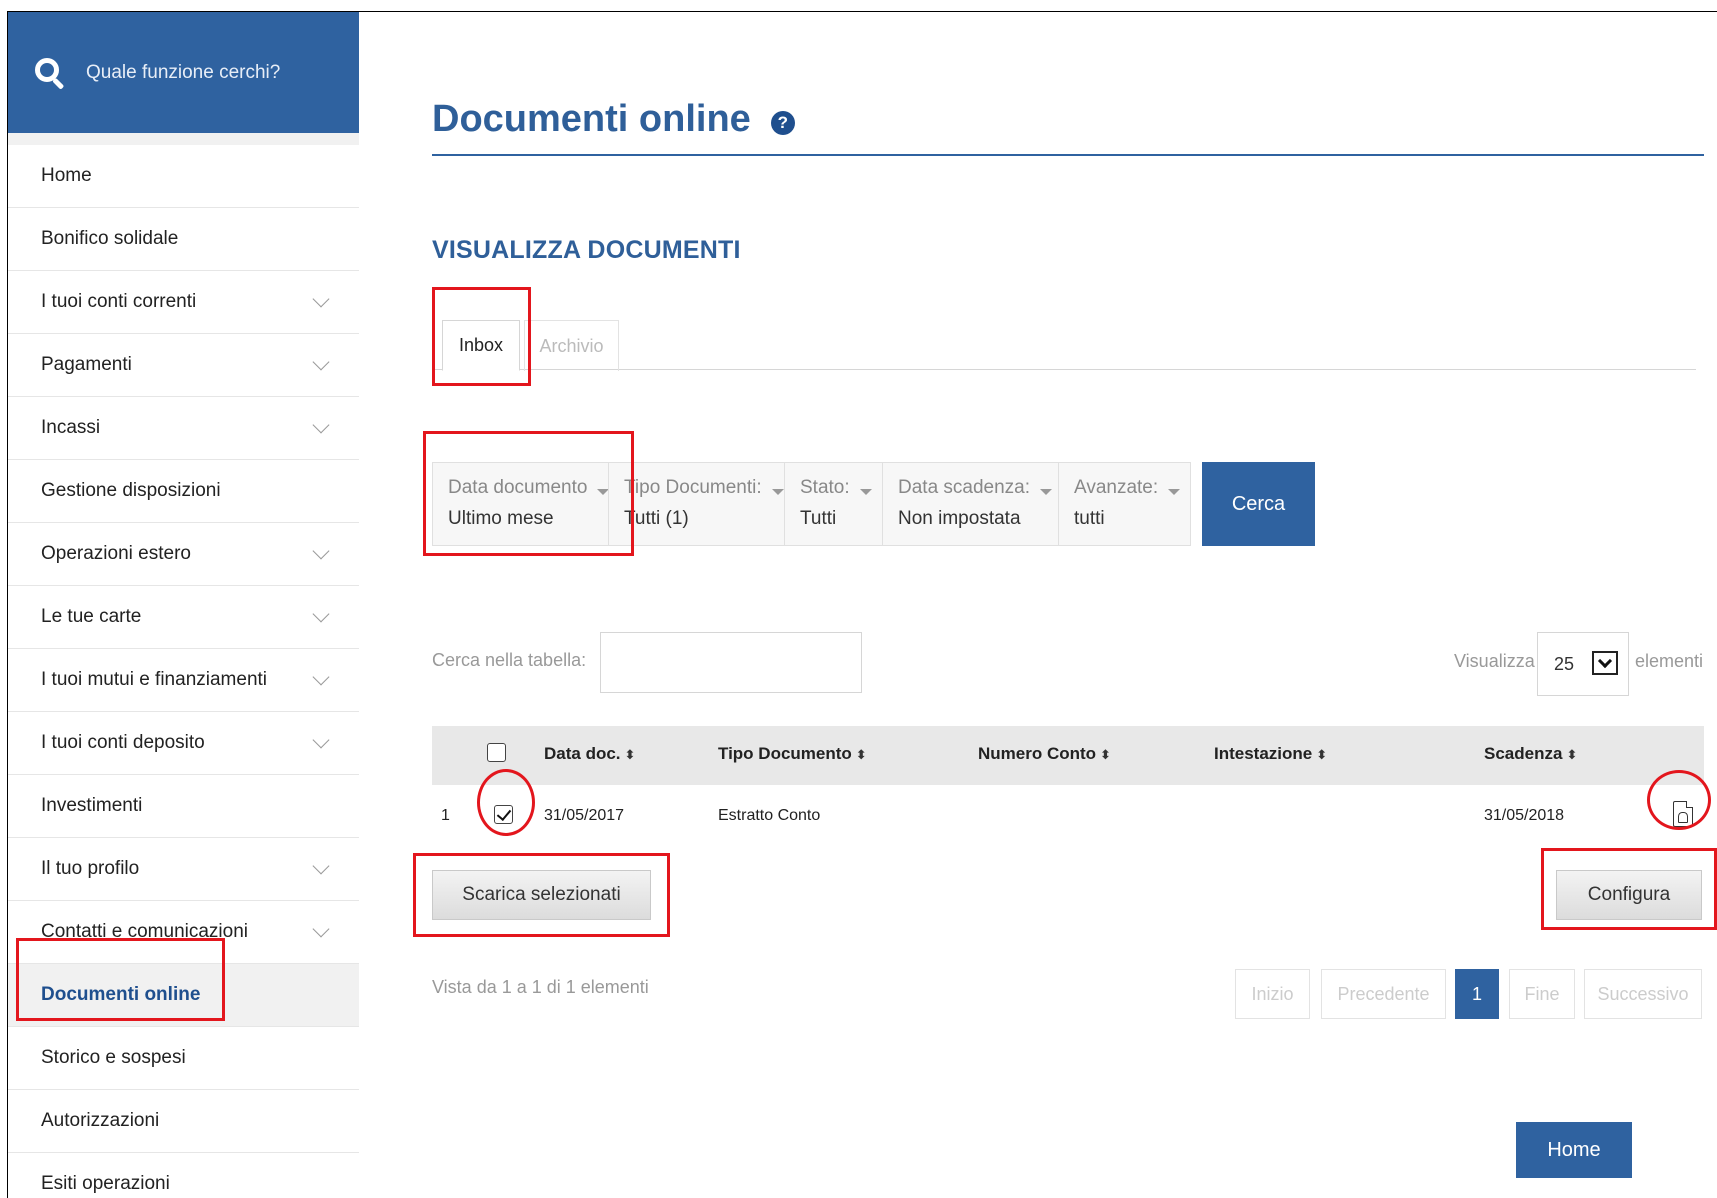 The height and width of the screenshot is (1198, 1717). Describe the element at coordinates (1643, 994) in the screenshot. I see `pagination-next: Successivo` at that location.